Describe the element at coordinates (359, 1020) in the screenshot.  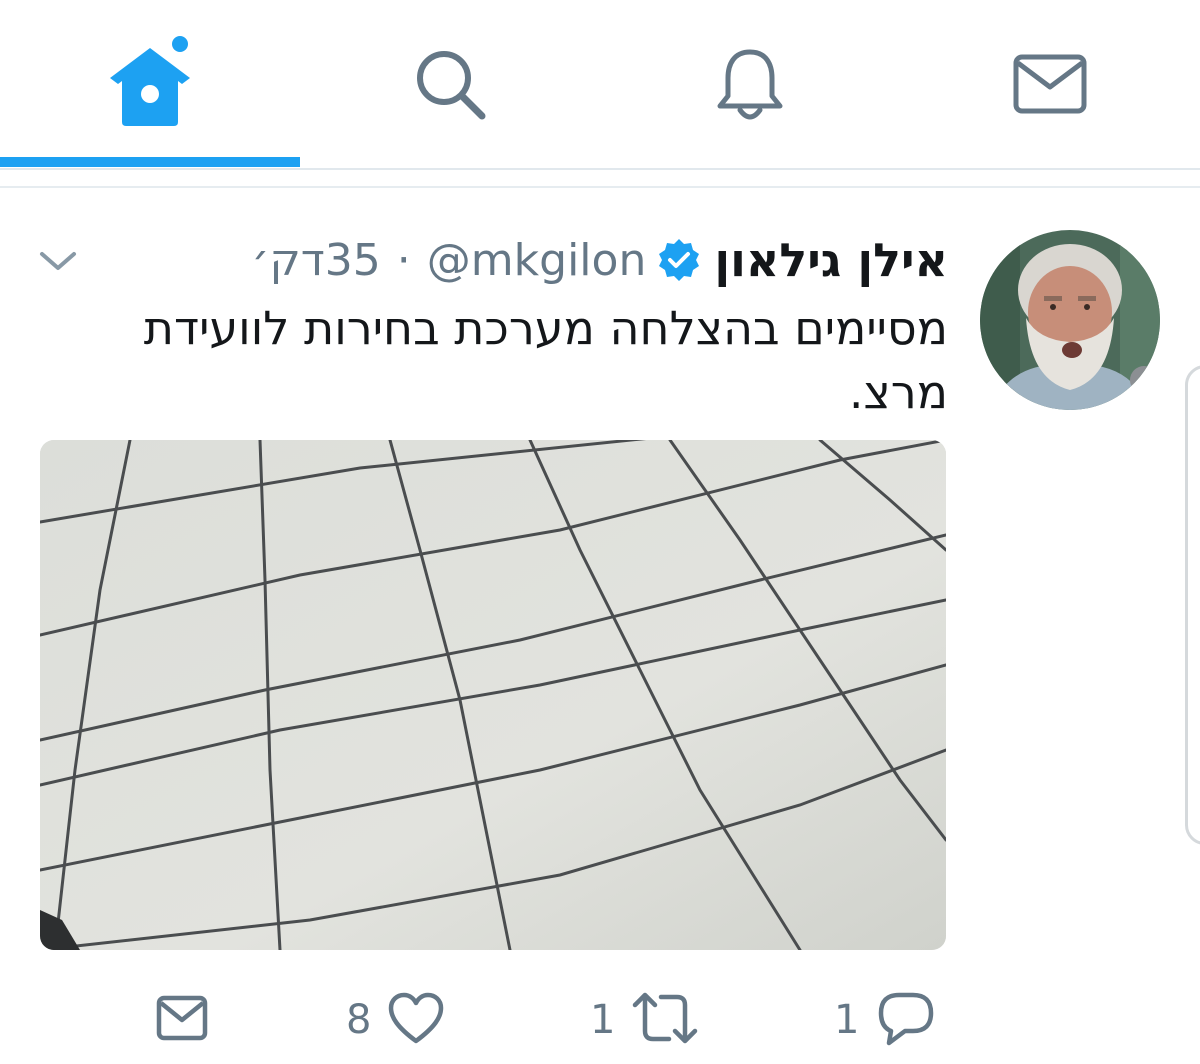
I see `like-count: 8` at that location.